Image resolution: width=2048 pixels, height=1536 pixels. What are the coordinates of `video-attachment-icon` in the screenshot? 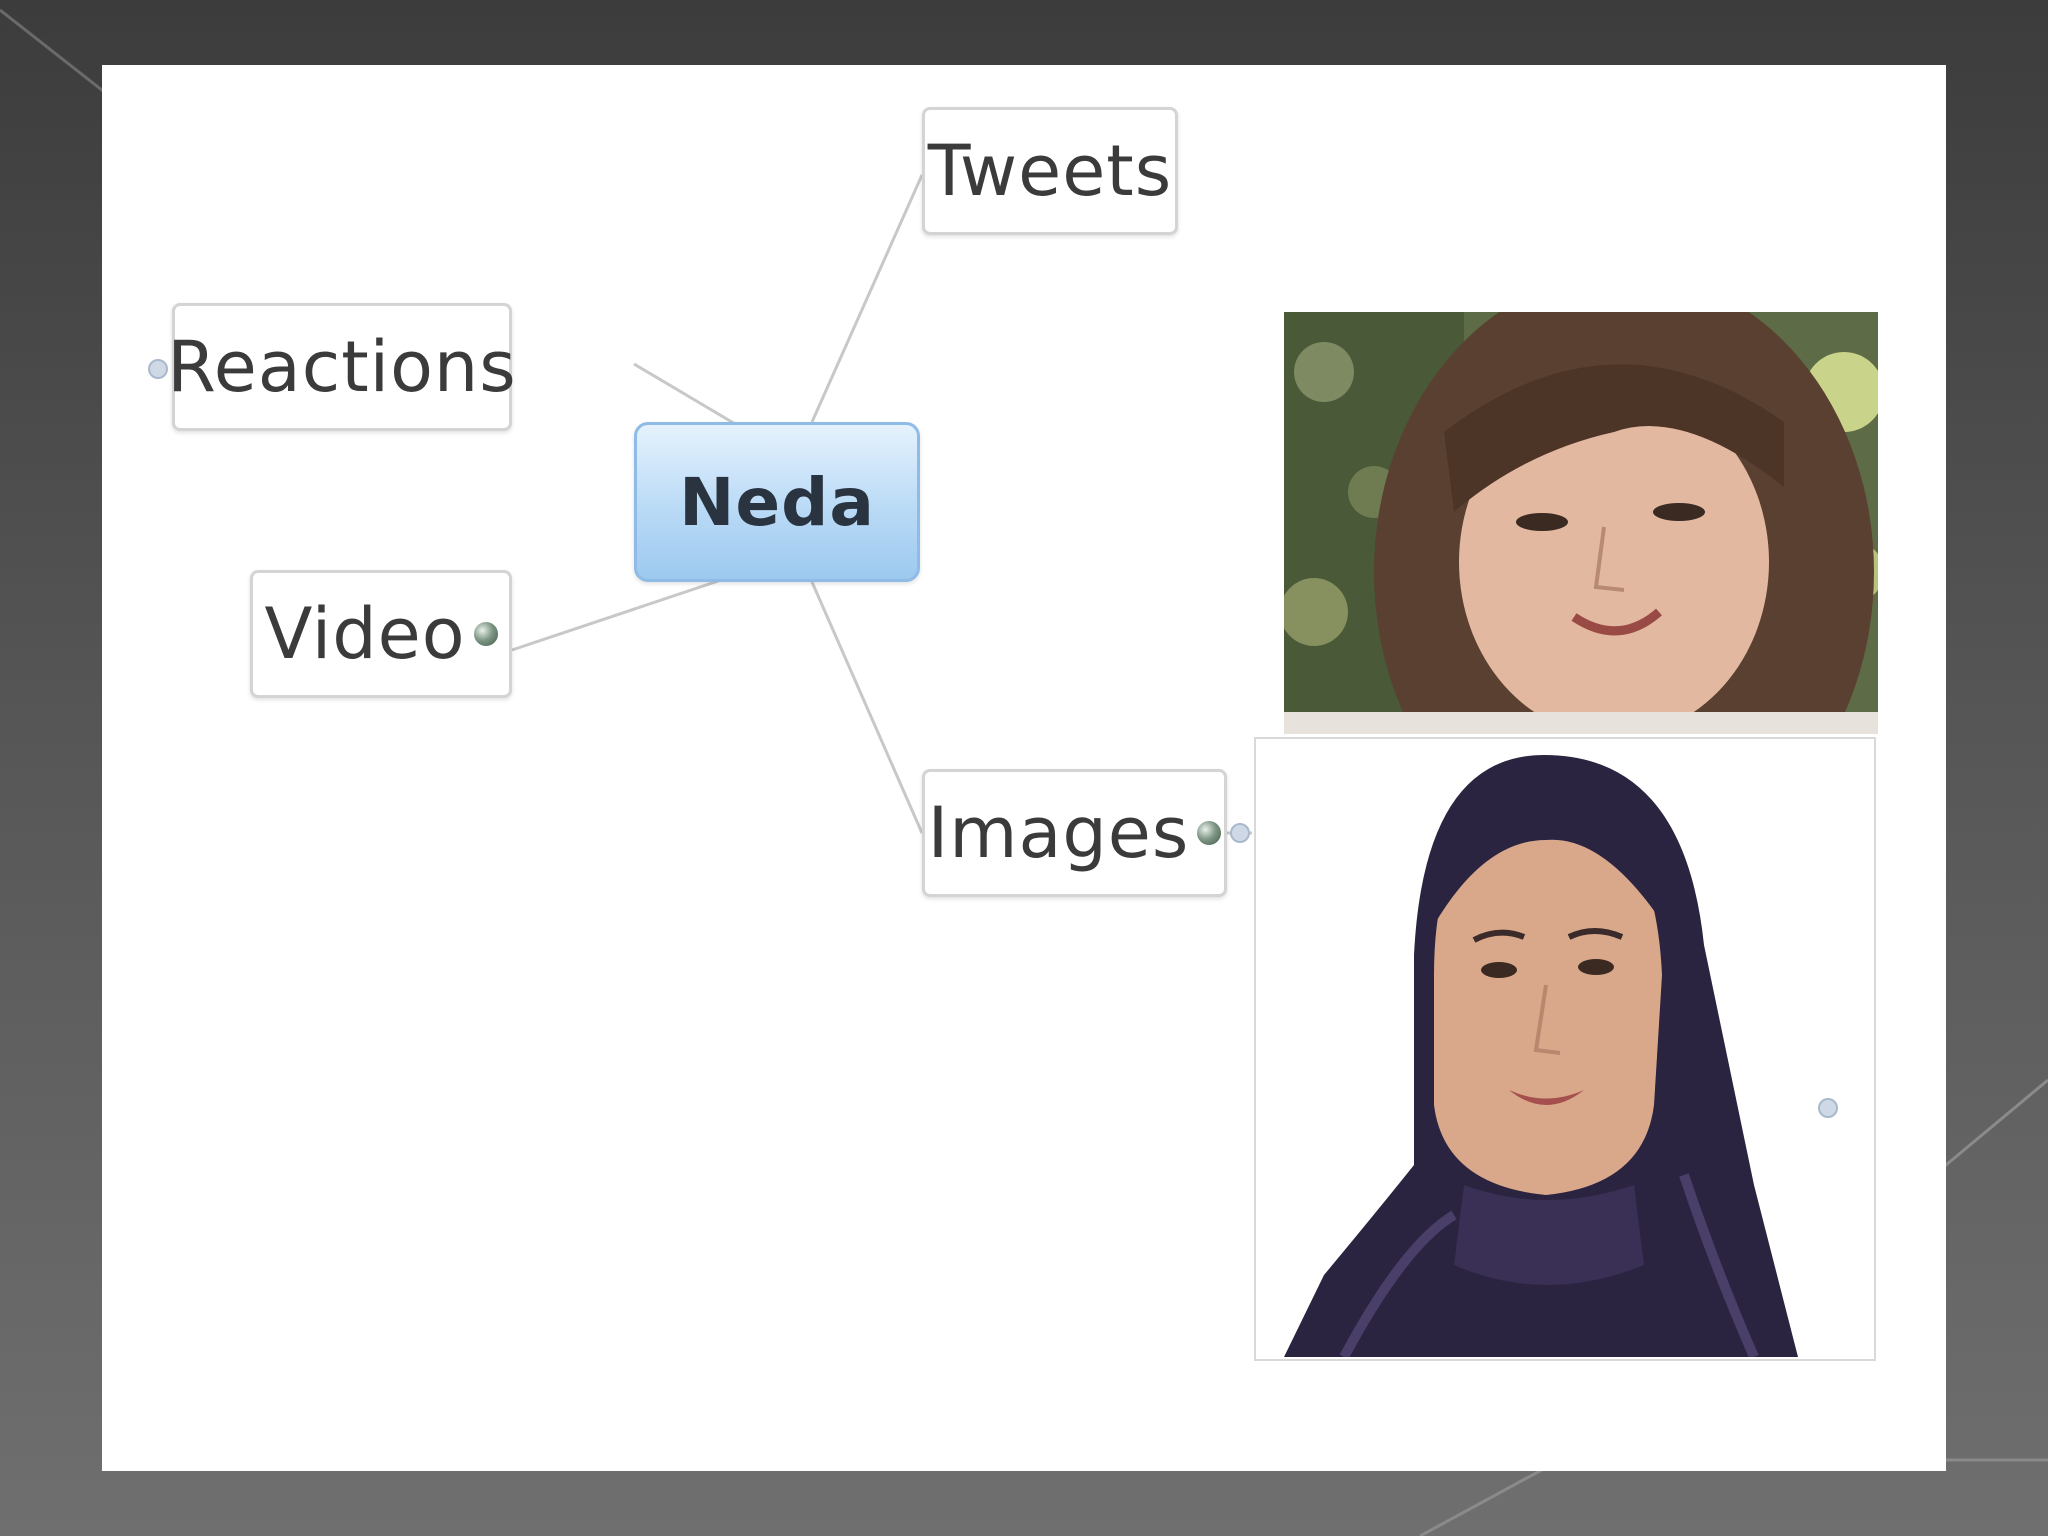 It's located at (485, 634).